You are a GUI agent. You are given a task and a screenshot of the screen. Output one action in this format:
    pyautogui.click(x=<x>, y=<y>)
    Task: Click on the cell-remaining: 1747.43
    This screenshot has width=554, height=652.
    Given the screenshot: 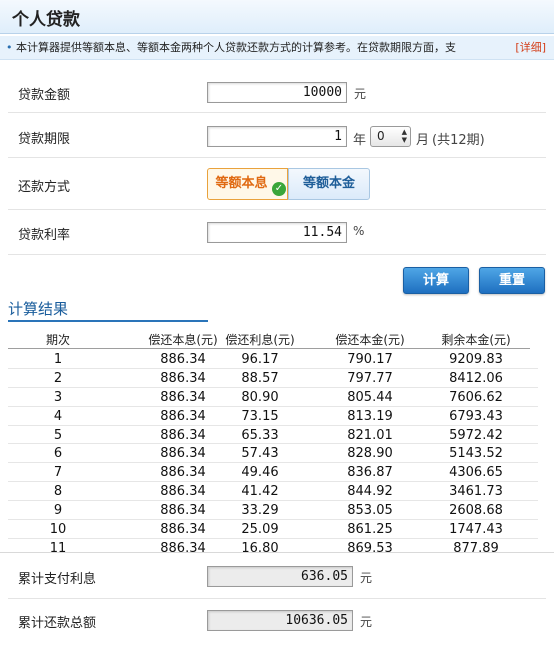 What is the action you would take?
    pyautogui.click(x=476, y=530)
    